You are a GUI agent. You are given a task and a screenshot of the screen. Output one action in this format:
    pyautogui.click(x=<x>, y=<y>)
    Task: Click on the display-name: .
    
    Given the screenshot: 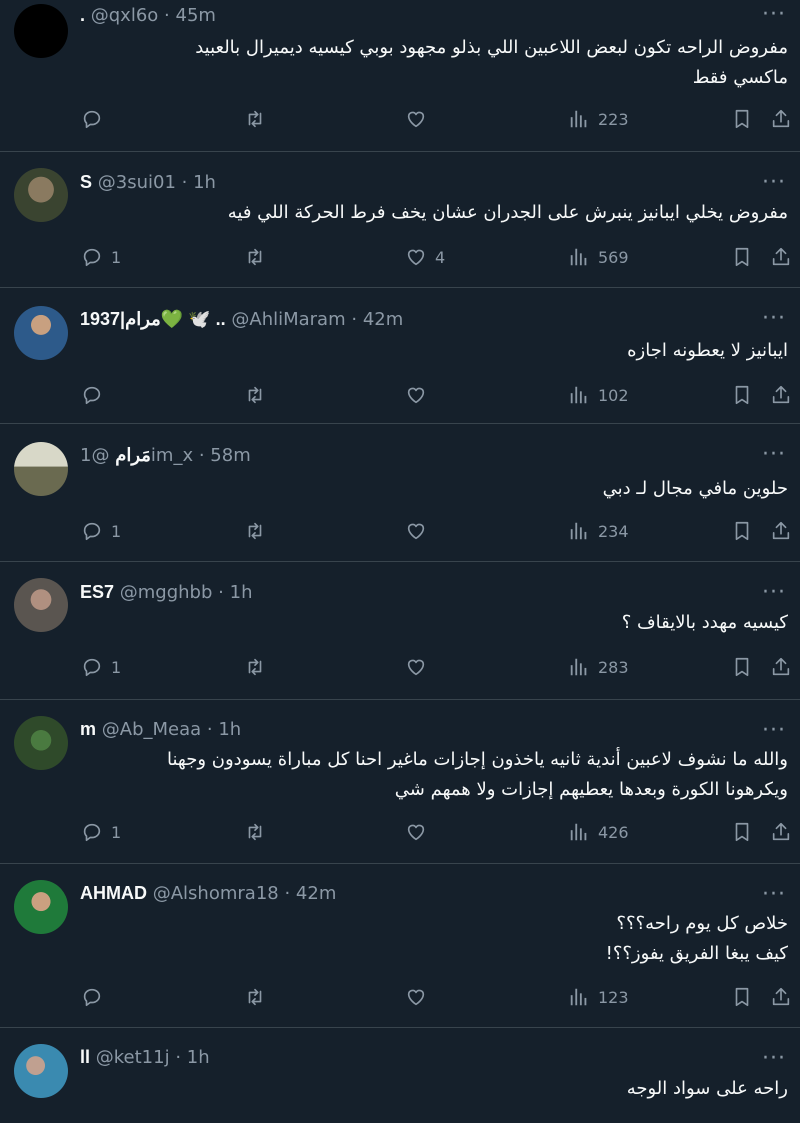 What is the action you would take?
    pyautogui.click(x=82, y=15)
    